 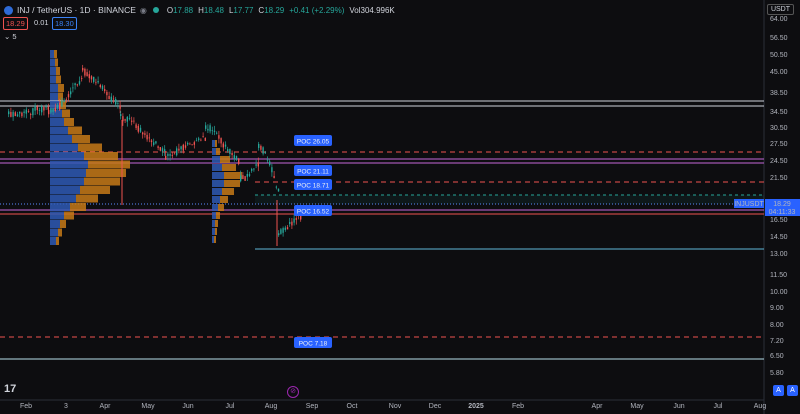 What do you see at coordinates (779, 178) in the screenshot?
I see `price-tick-label: 21.50` at bounding box center [779, 178].